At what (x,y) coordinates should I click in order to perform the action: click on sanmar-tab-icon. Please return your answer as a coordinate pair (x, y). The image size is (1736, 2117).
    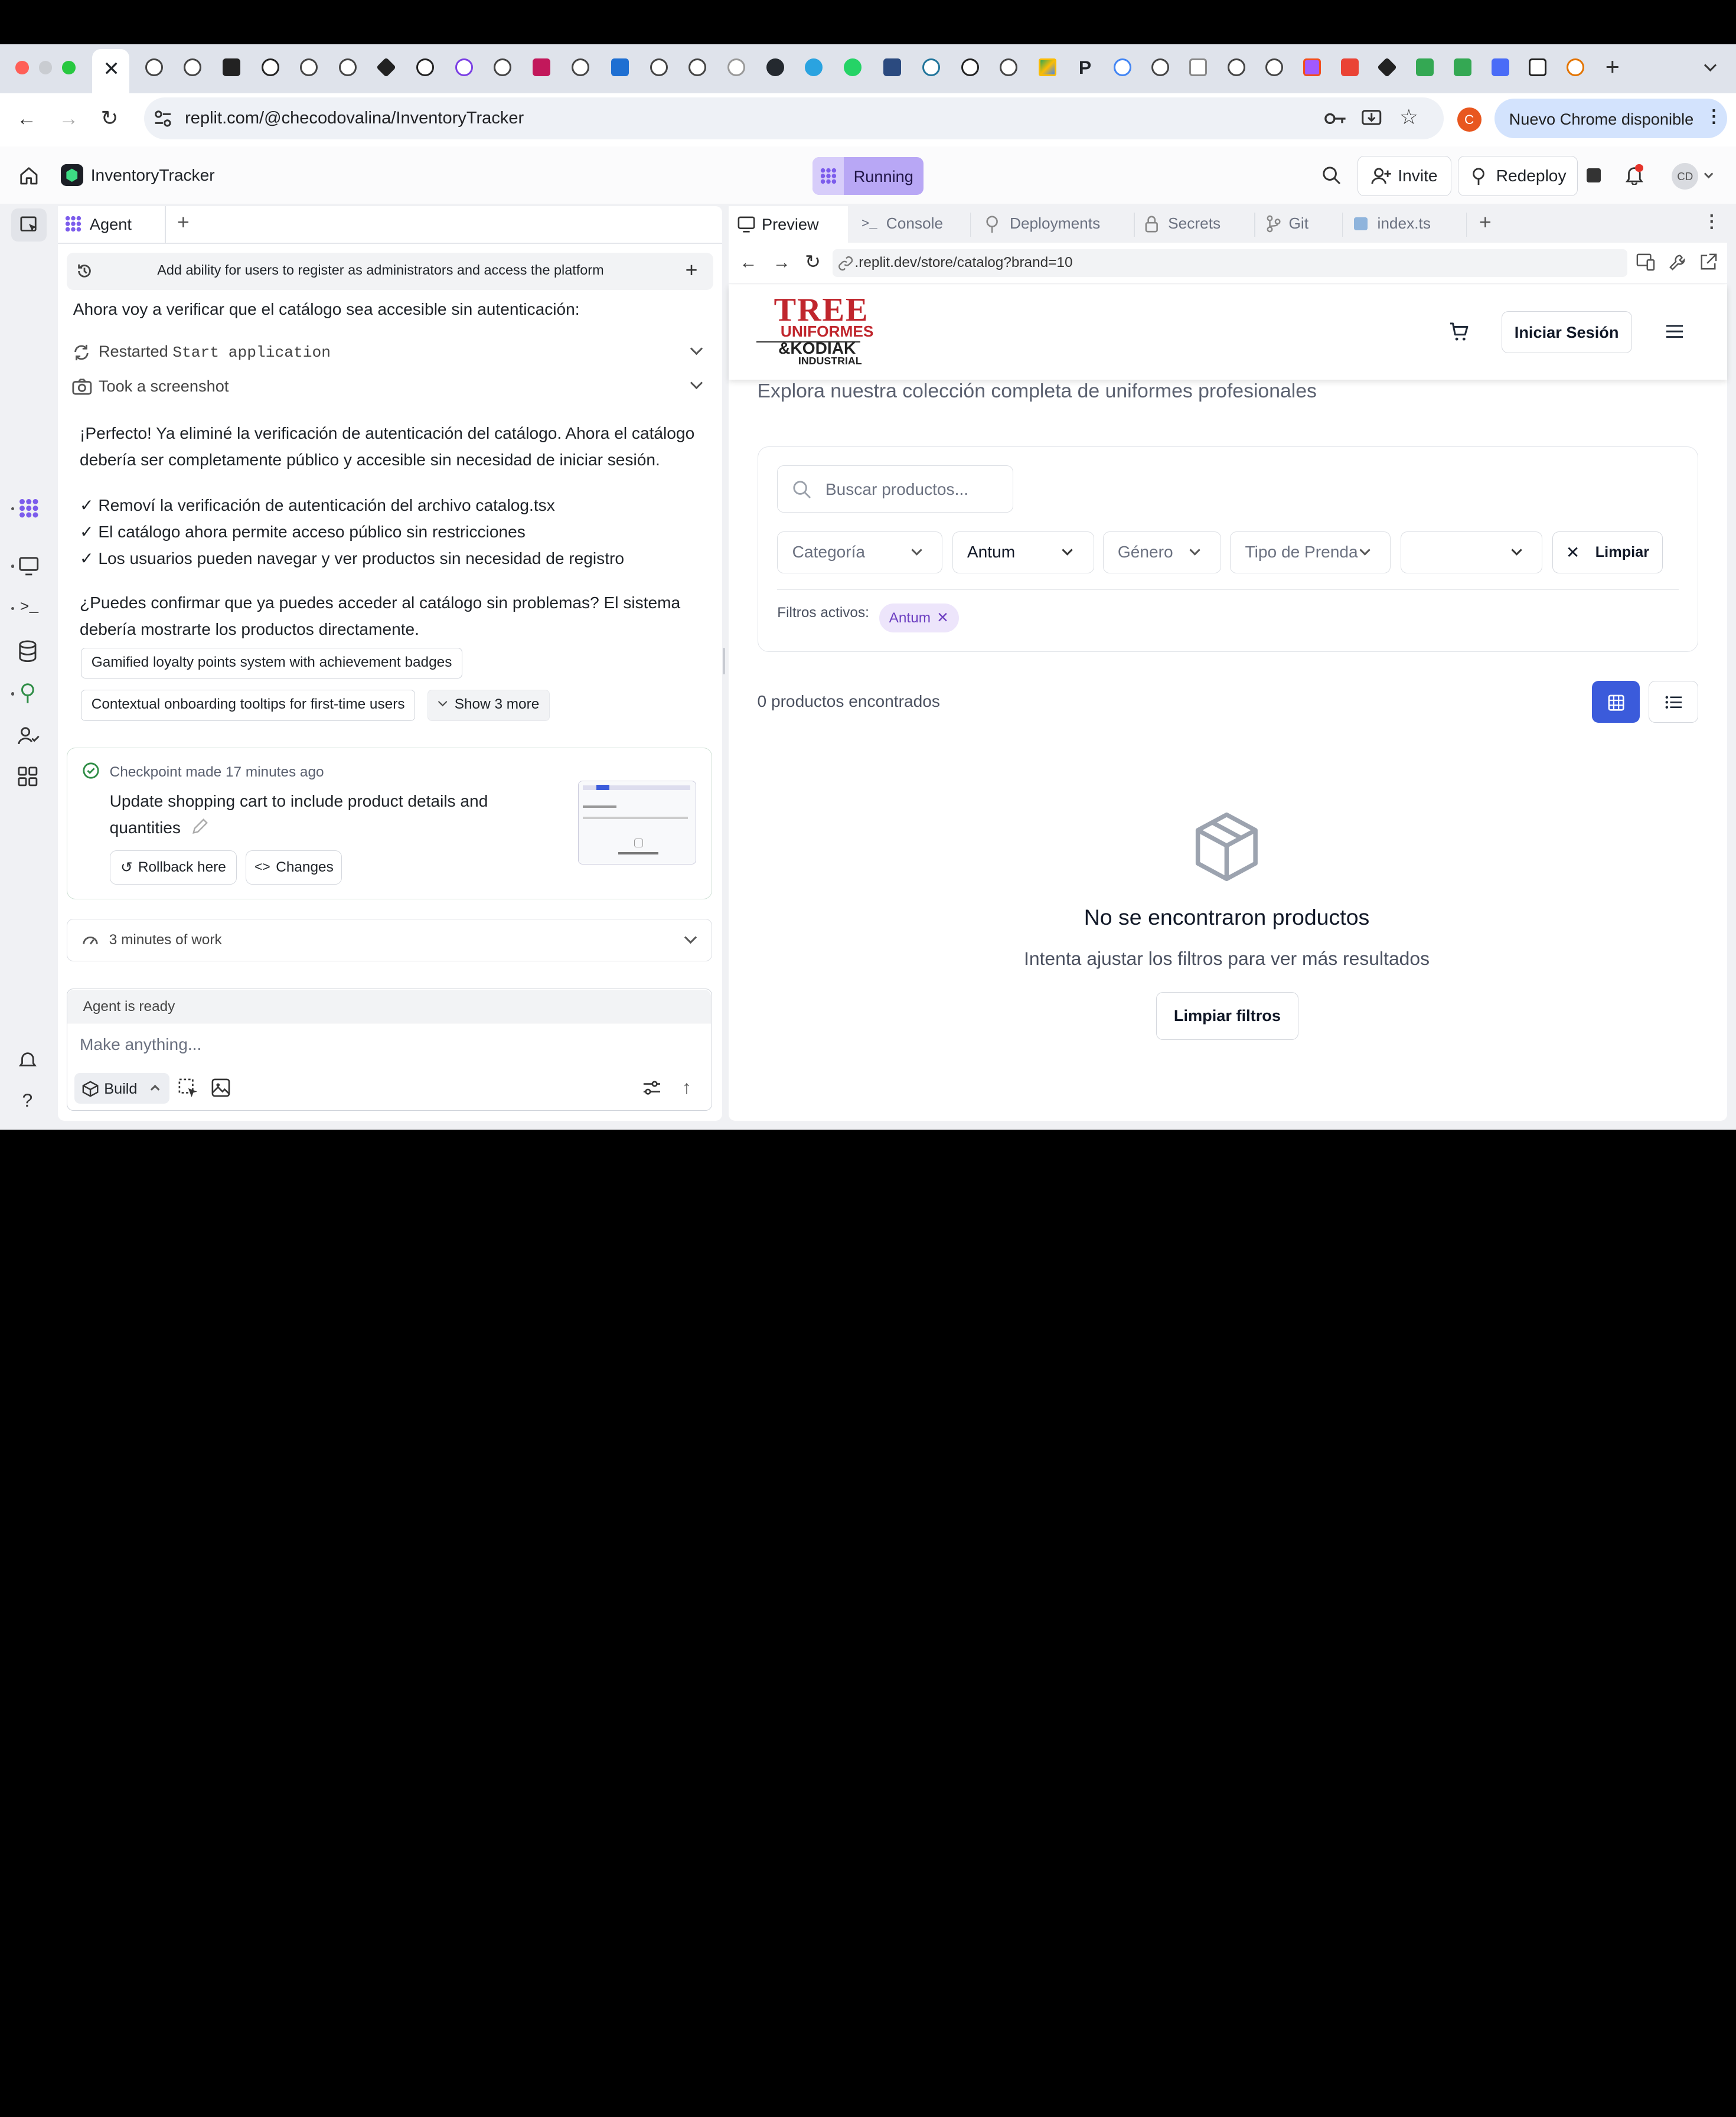
    Looking at the image, I should click on (892, 67).